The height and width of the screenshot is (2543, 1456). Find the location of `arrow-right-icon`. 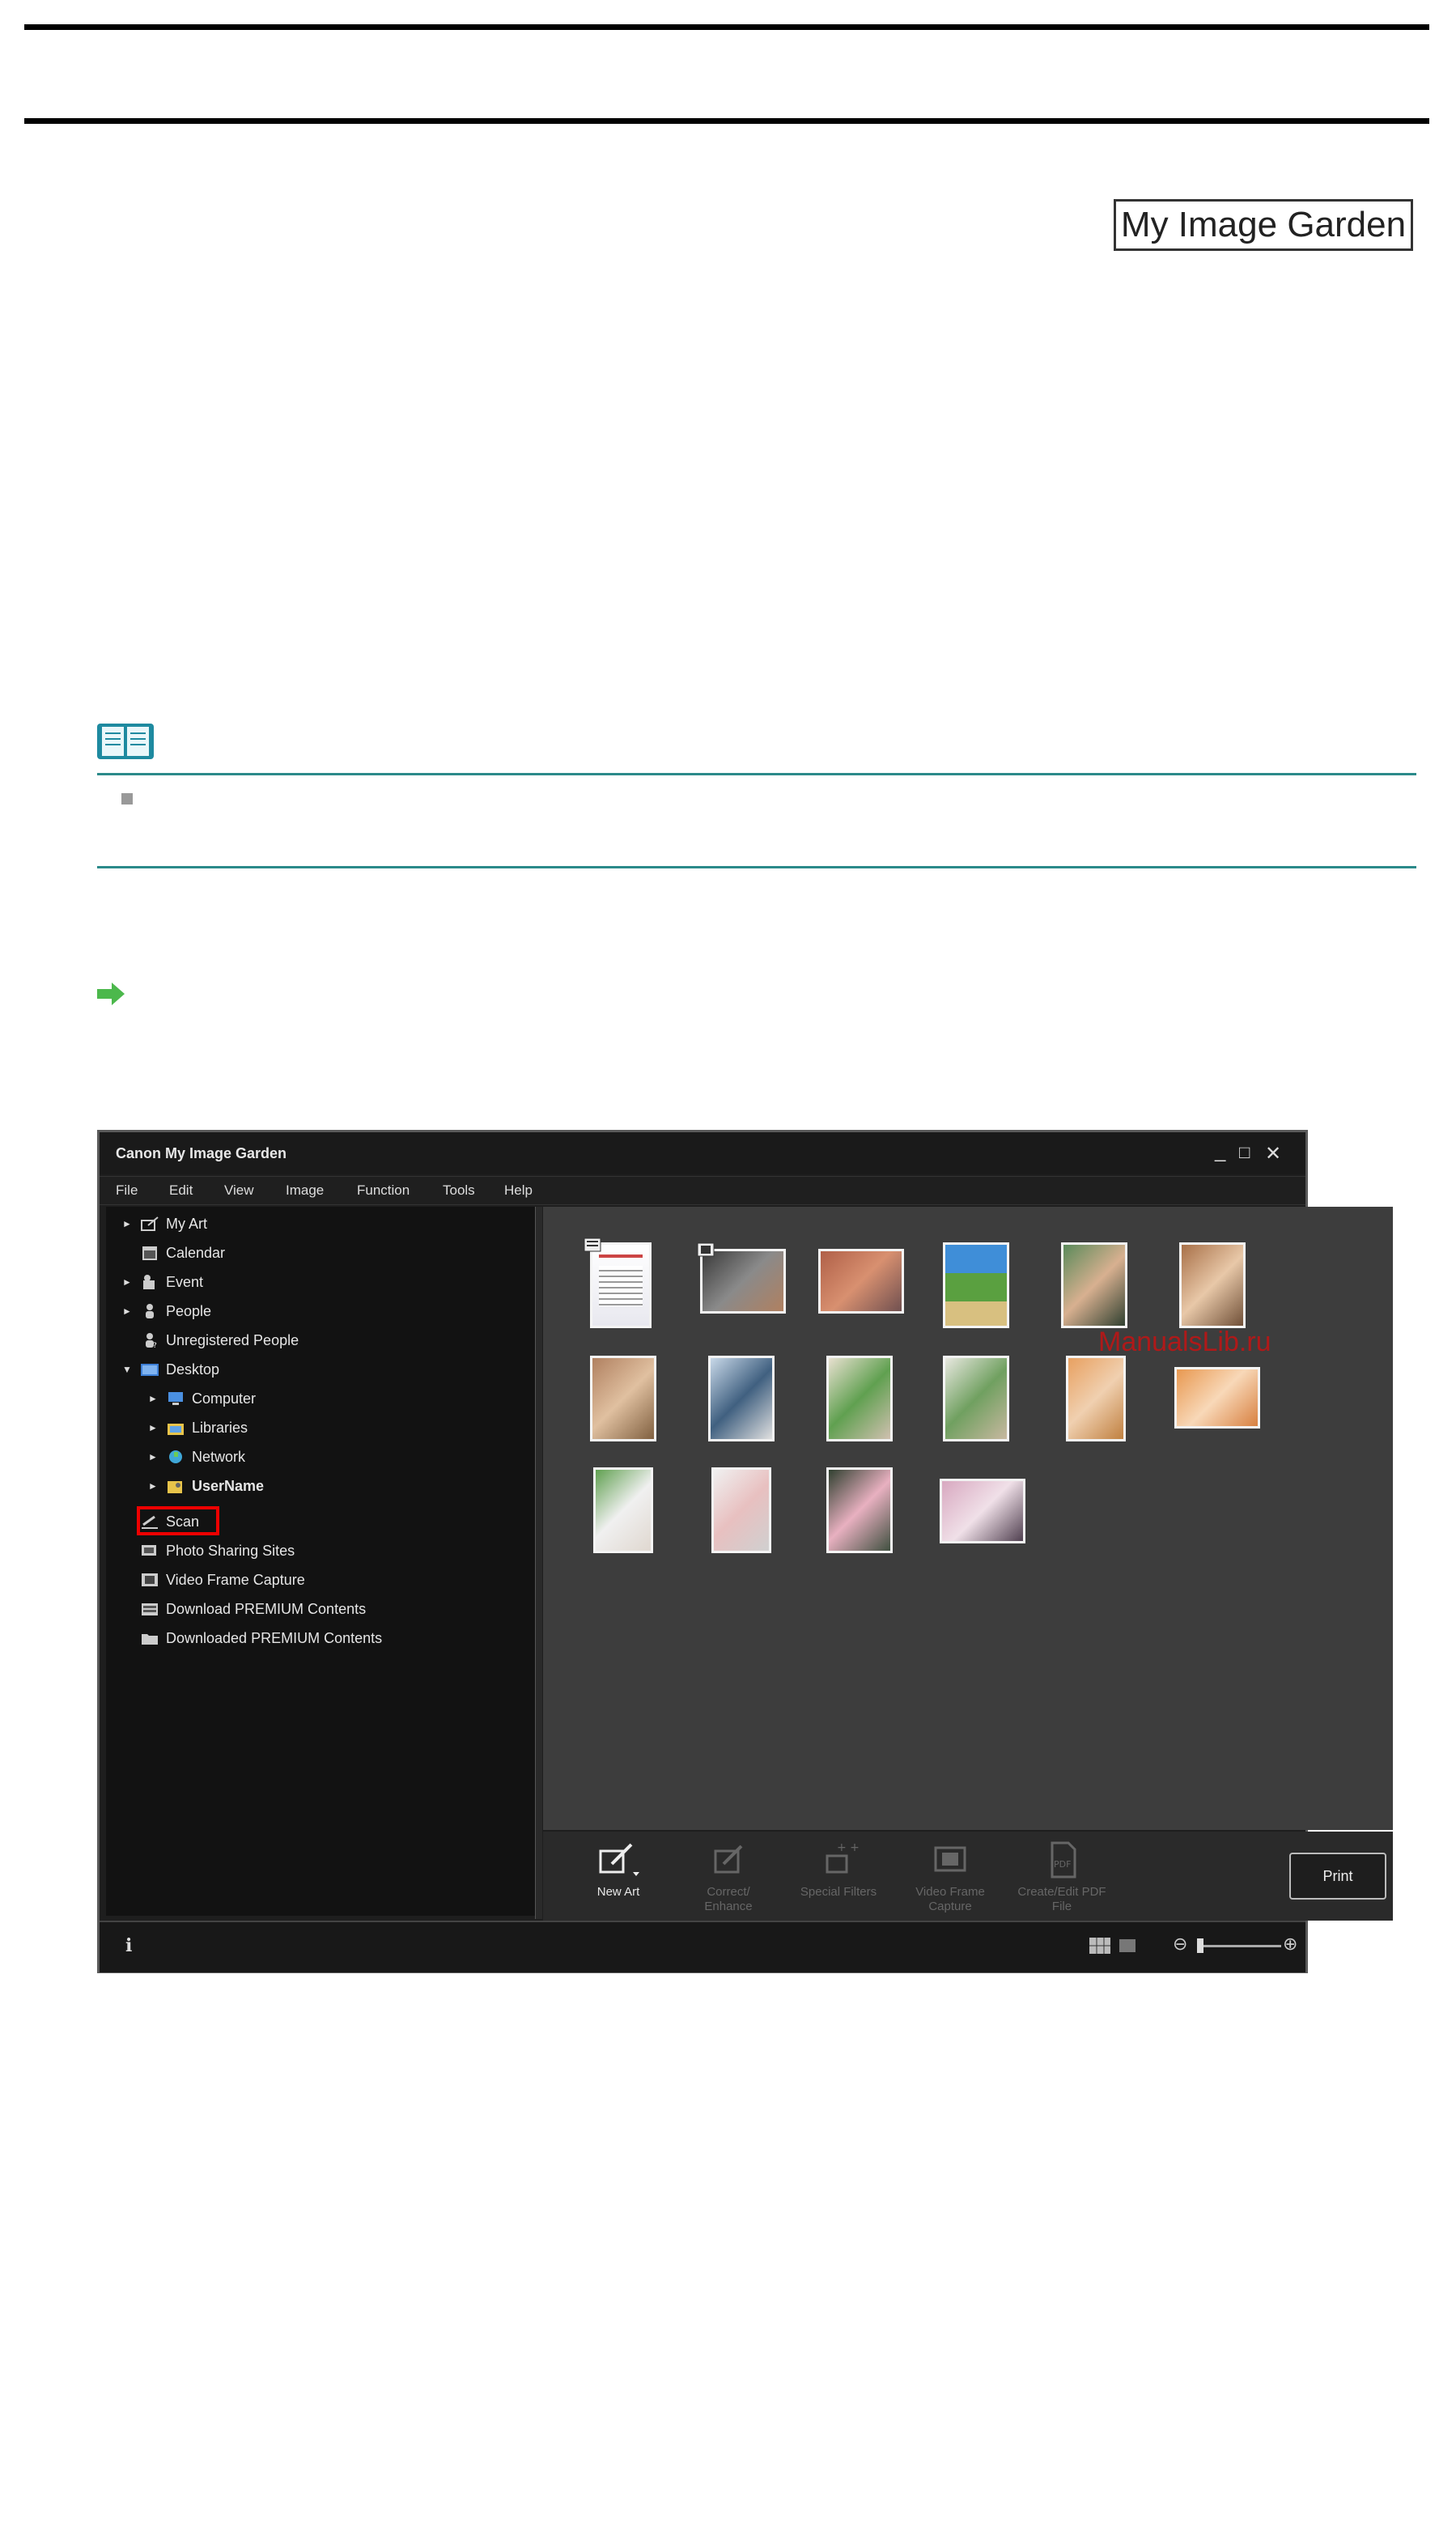

arrow-right-icon is located at coordinates (111, 994).